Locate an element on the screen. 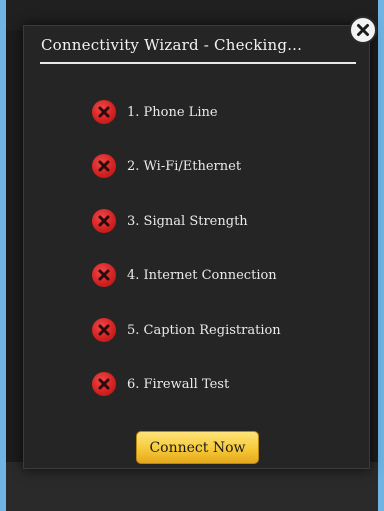 This screenshot has width=384, height=511. check-item-internet-connection: 4. Internet Connection is located at coordinates (184, 275).